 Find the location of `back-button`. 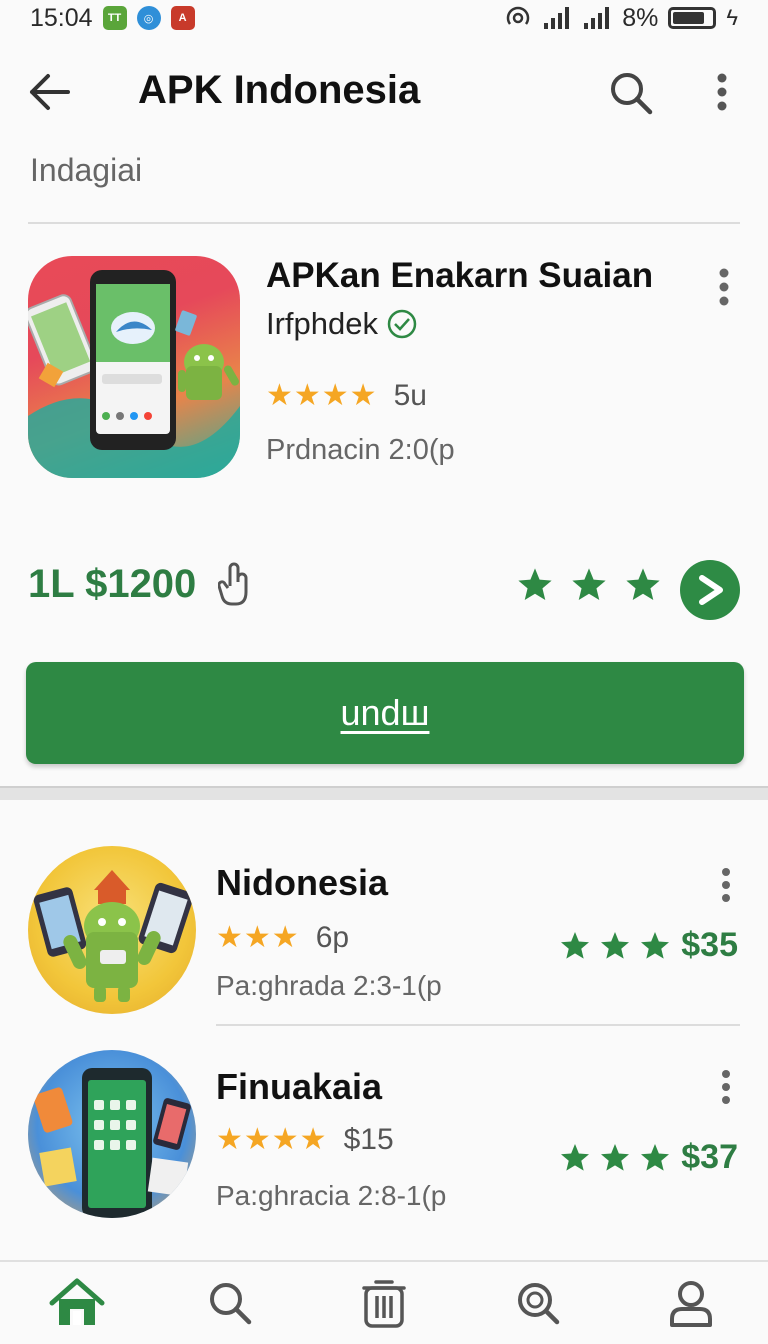

back-button is located at coordinates (49, 94).